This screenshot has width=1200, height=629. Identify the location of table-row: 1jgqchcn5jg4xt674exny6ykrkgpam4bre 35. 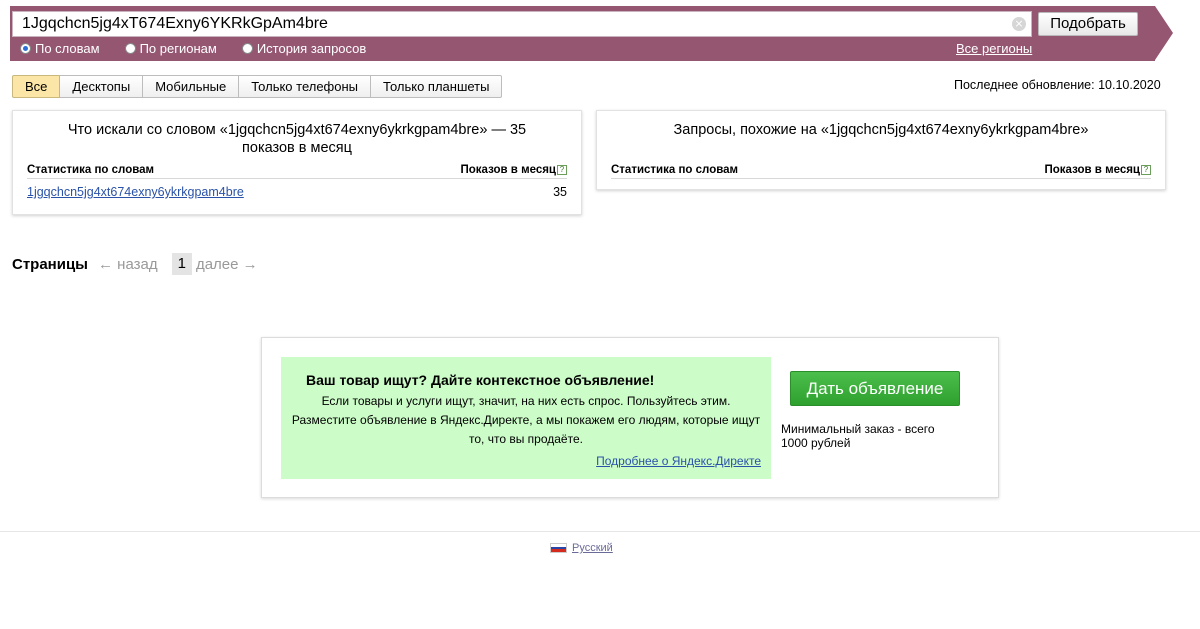
(297, 192).